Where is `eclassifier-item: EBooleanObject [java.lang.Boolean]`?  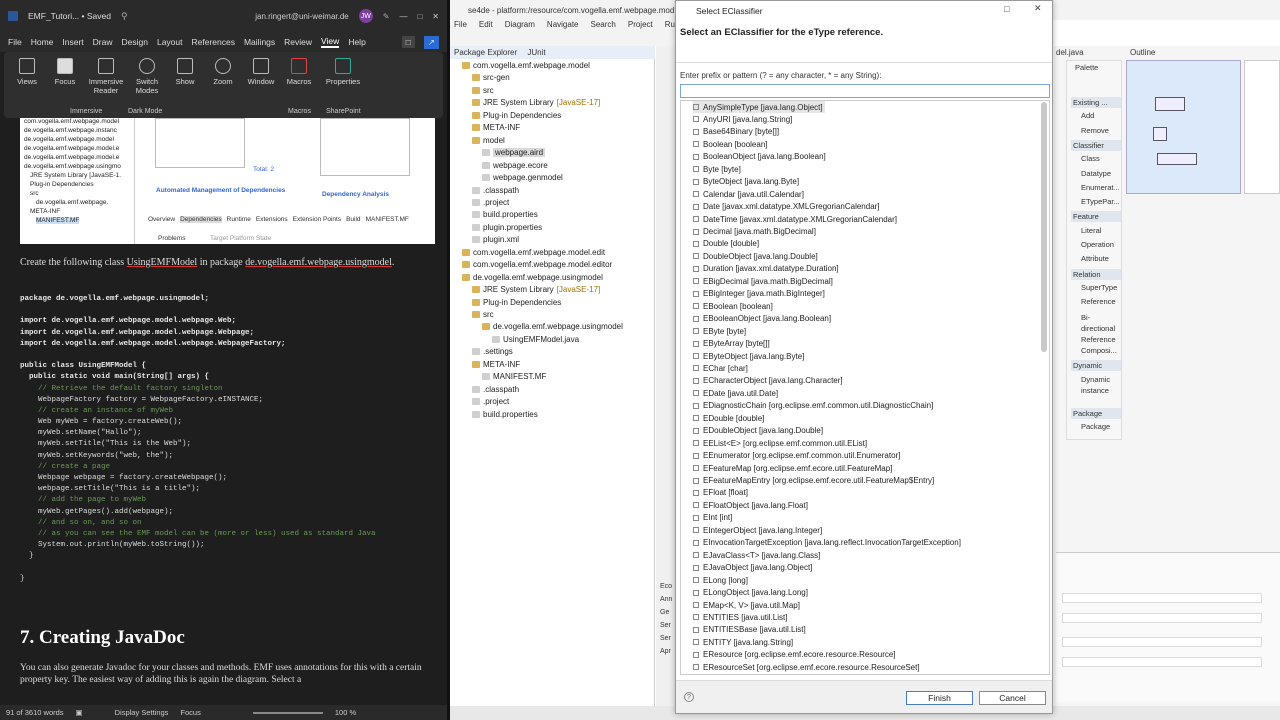
eclassifier-item: EBooleanObject [java.lang.Boolean] is located at coordinates (762, 319).